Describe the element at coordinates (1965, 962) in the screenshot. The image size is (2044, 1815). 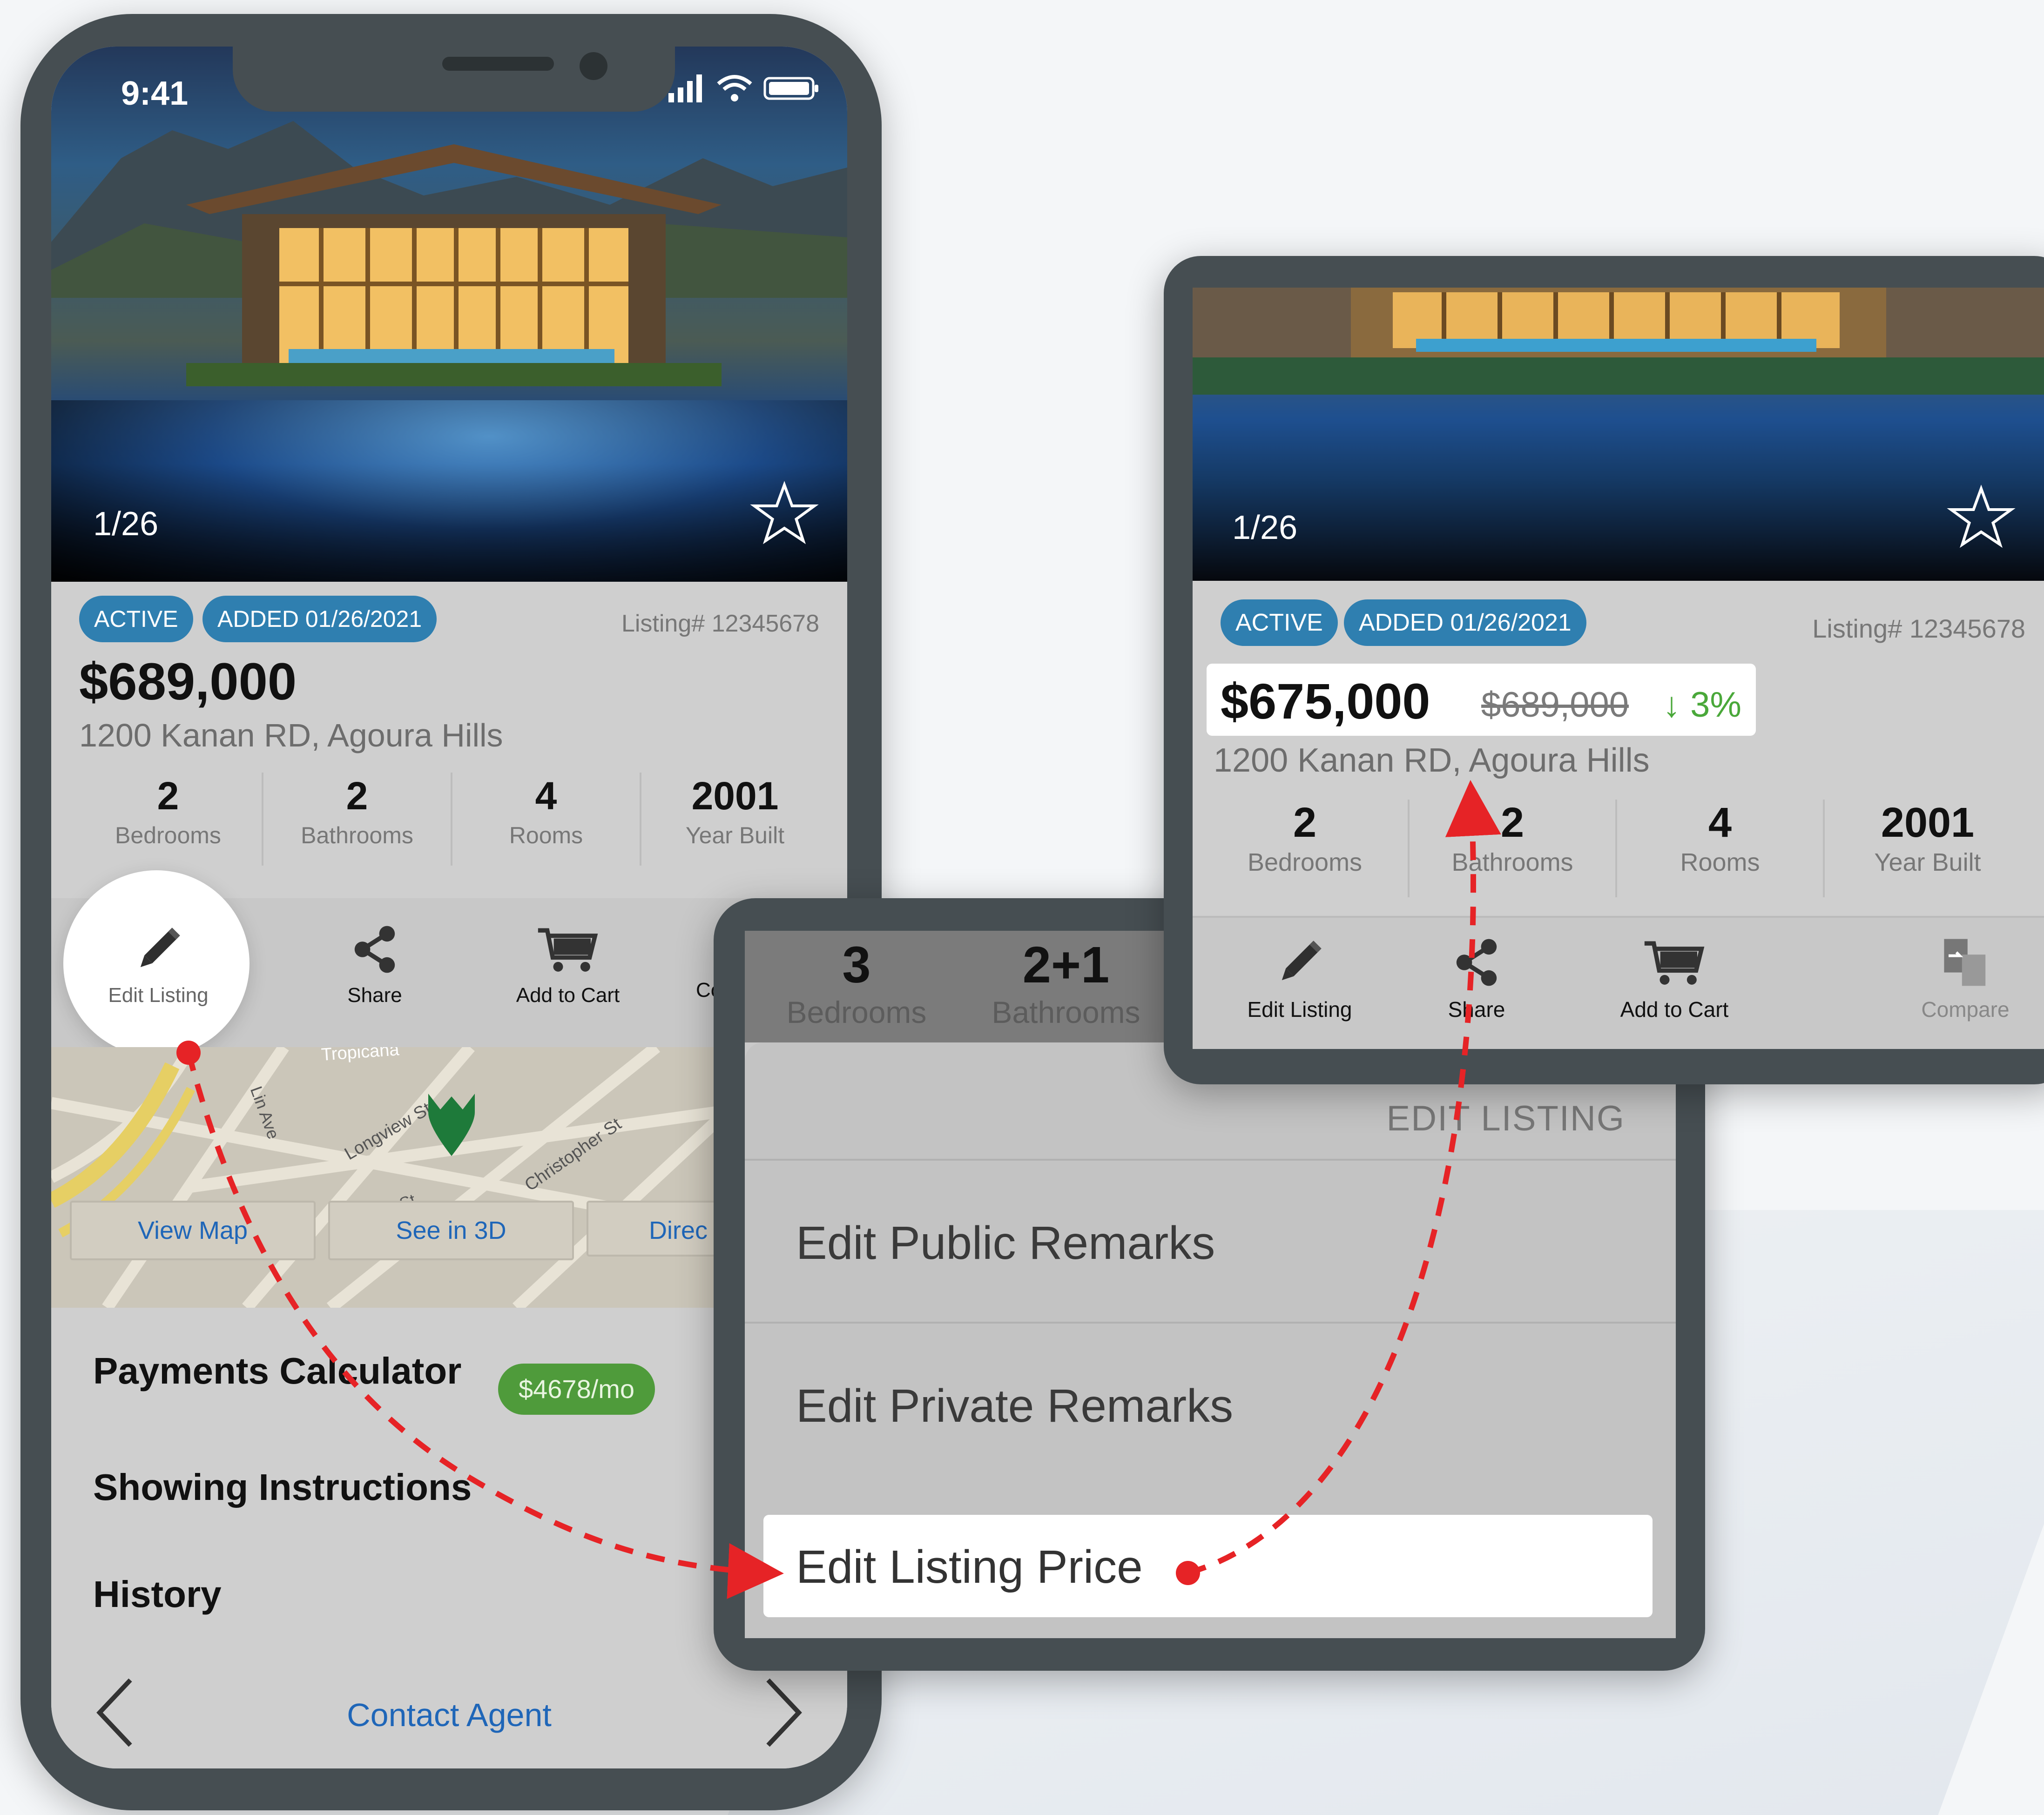
I see `compare-icon` at that location.